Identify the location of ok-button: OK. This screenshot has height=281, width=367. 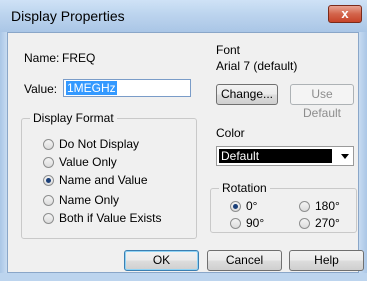
(161, 260).